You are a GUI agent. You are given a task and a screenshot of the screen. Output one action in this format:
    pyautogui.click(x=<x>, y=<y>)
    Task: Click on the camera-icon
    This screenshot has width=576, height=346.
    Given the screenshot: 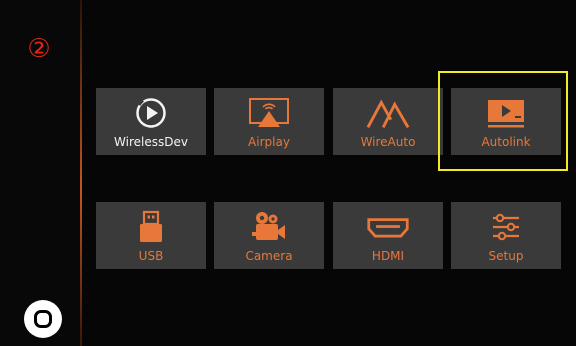 What is the action you would take?
    pyautogui.click(x=269, y=227)
    